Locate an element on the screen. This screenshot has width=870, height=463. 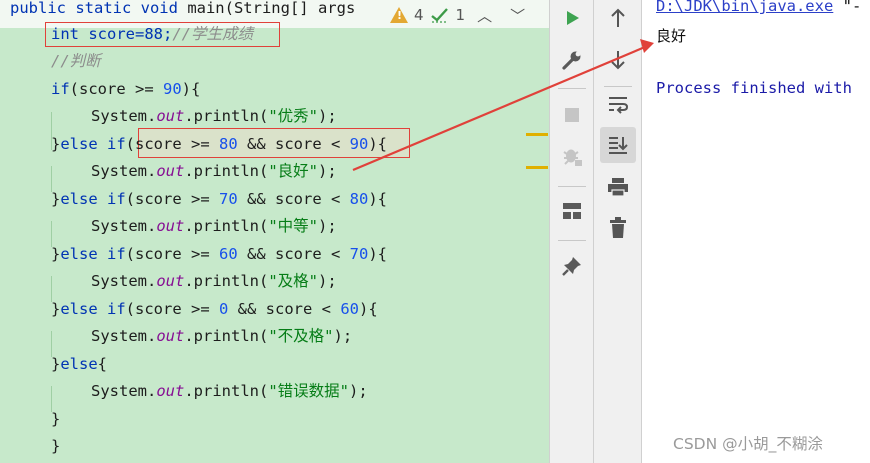
watermark: CSDN @小胡_不糊涂 is located at coordinates (748, 444).